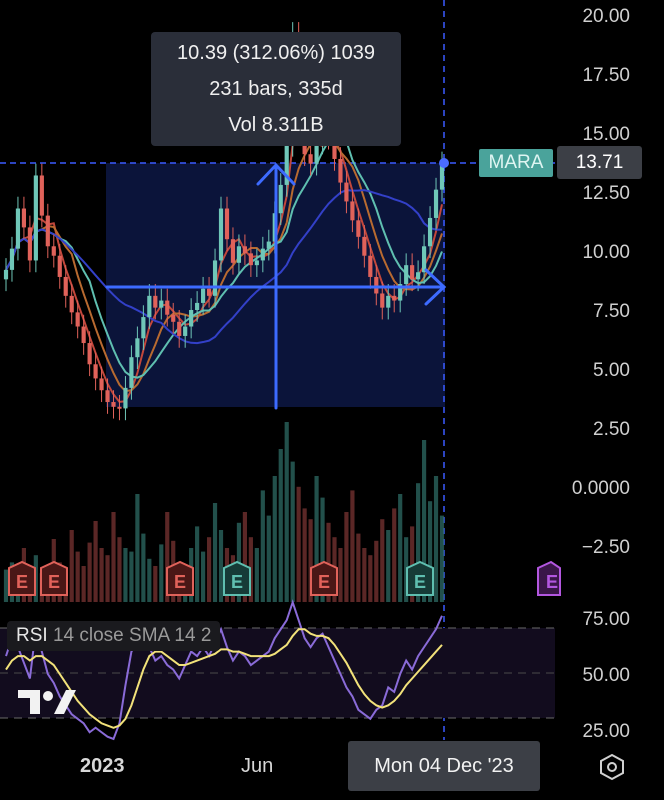 The width and height of the screenshot is (664, 800). Describe the element at coordinates (516, 163) in the screenshot. I see `ticker-badge: MARA` at that location.